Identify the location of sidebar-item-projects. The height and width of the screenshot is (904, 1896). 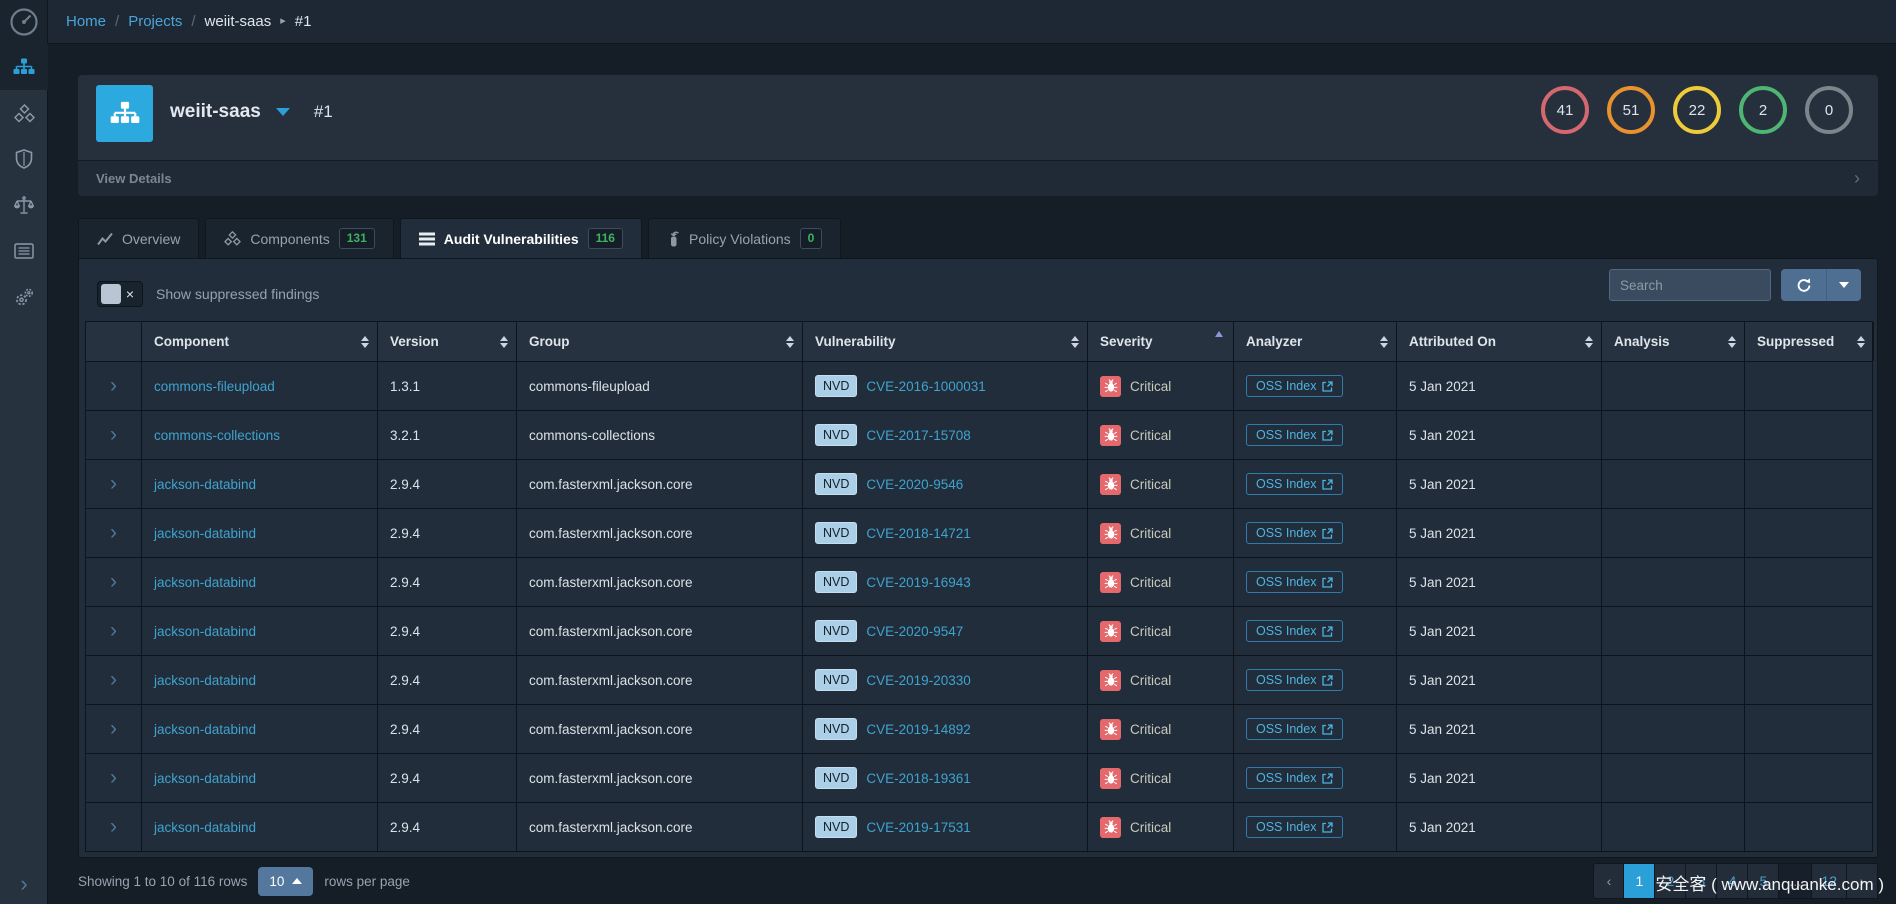
(24, 67).